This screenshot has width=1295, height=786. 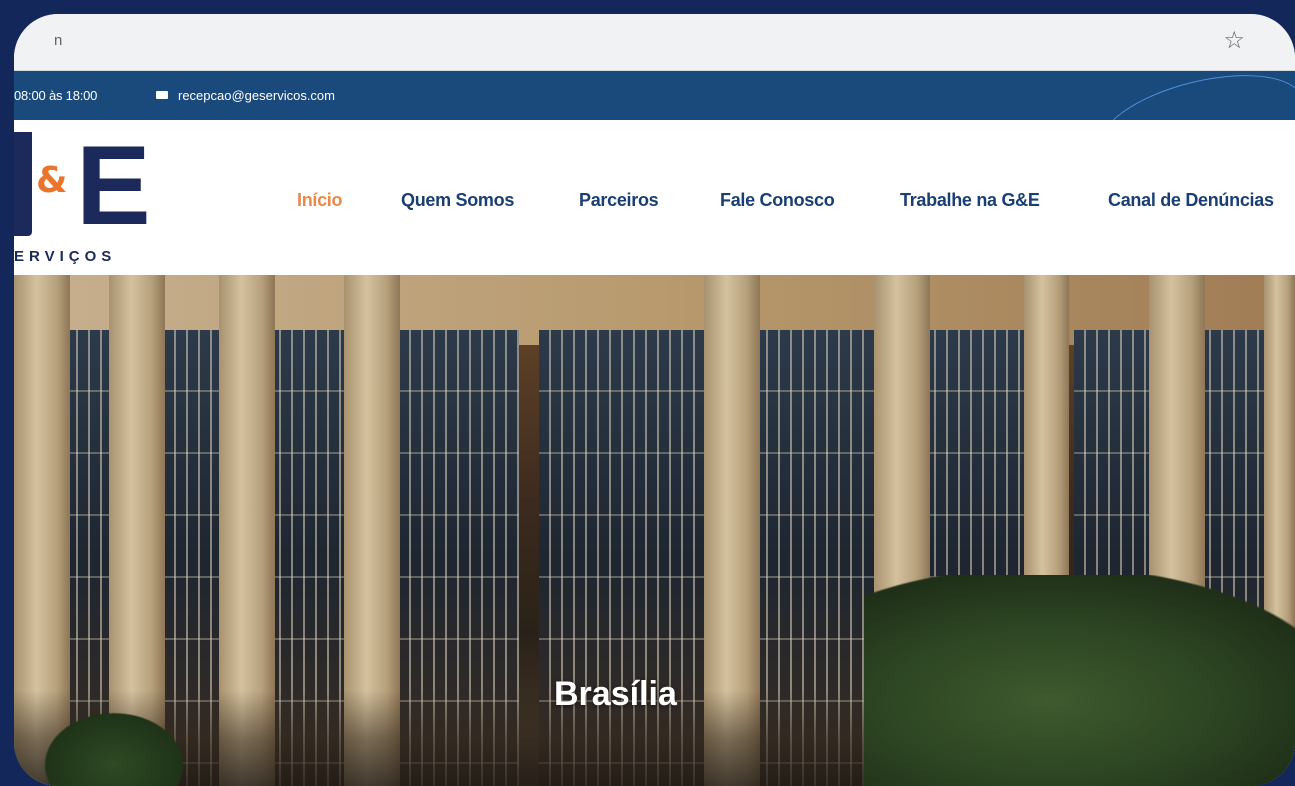 I want to click on business-hours: 08:00 às 18:00, so click(x=56, y=95).